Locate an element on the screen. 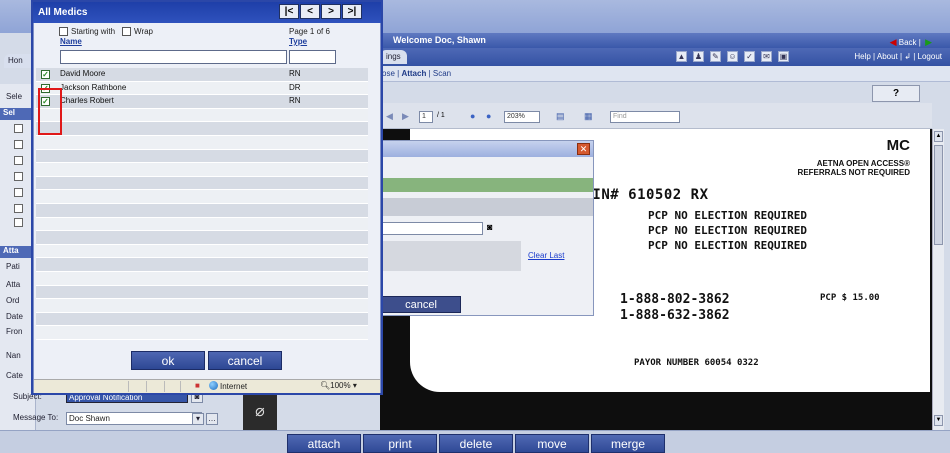  pcp-copay: PCP $ 15.00 is located at coordinates (850, 298).